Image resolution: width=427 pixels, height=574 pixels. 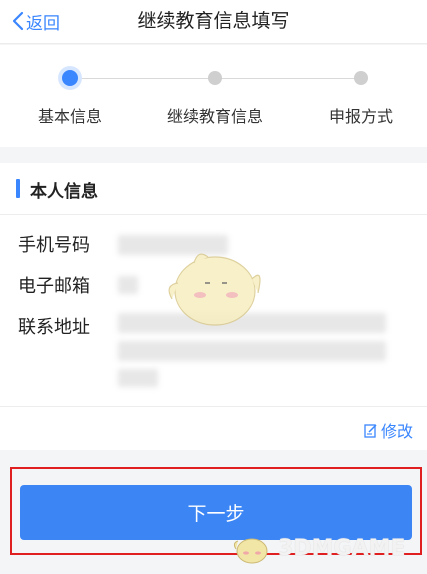 What do you see at coordinates (252, 351) in the screenshot?
I see `address-value-redacted-line2` at bounding box center [252, 351].